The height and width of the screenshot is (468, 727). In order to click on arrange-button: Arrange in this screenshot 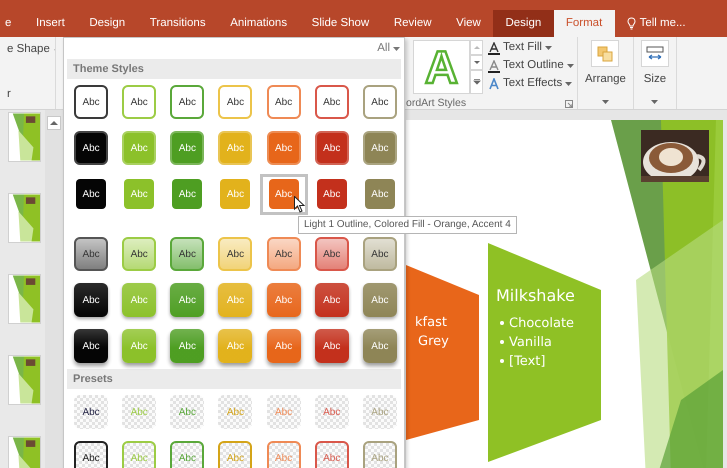, I will do `click(605, 74)`.